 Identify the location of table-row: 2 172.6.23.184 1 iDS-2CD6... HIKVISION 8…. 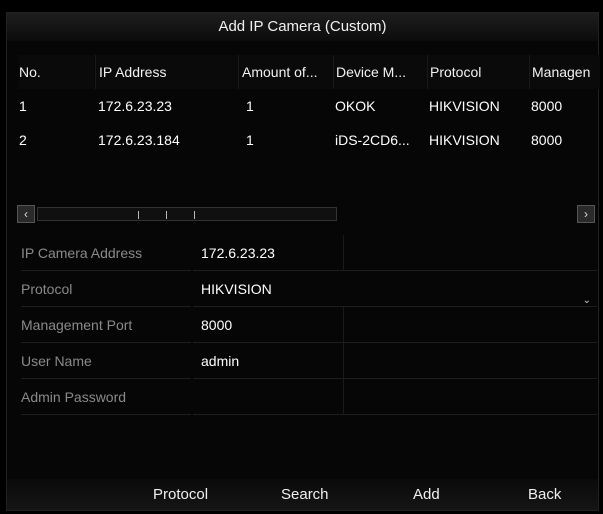
(302, 140).